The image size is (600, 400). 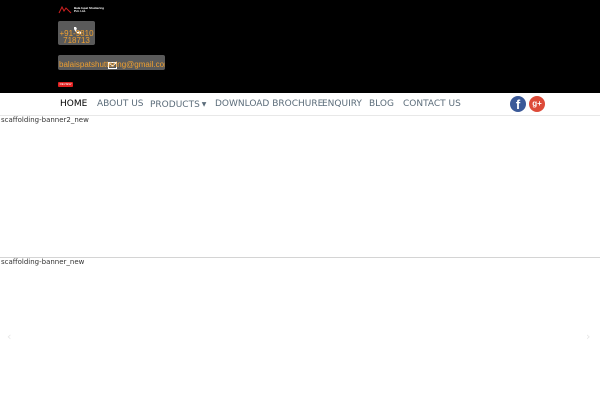 I want to click on nav-item-contact-us: CONTACT US, so click(x=432, y=104).